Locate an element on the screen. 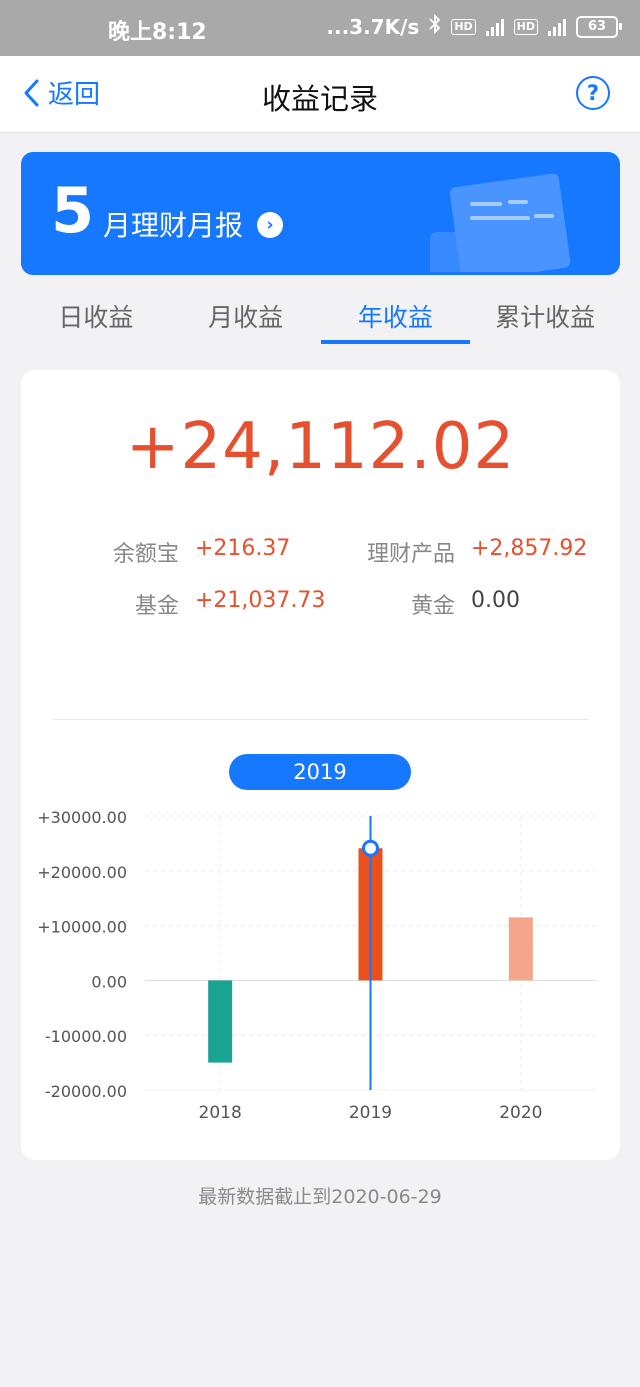 The width and height of the screenshot is (640, 1387). banner-label: 月理财月报 is located at coordinates (173, 225).